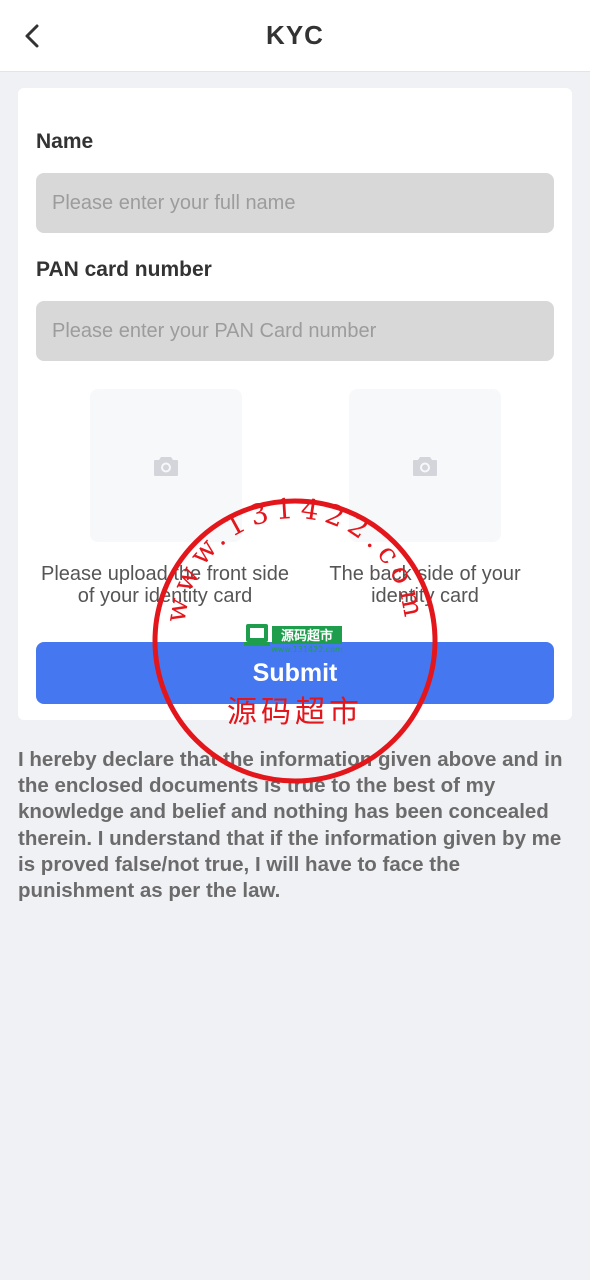 This screenshot has width=590, height=1280. Describe the element at coordinates (295, 673) in the screenshot. I see `submit-button: Submit` at that location.